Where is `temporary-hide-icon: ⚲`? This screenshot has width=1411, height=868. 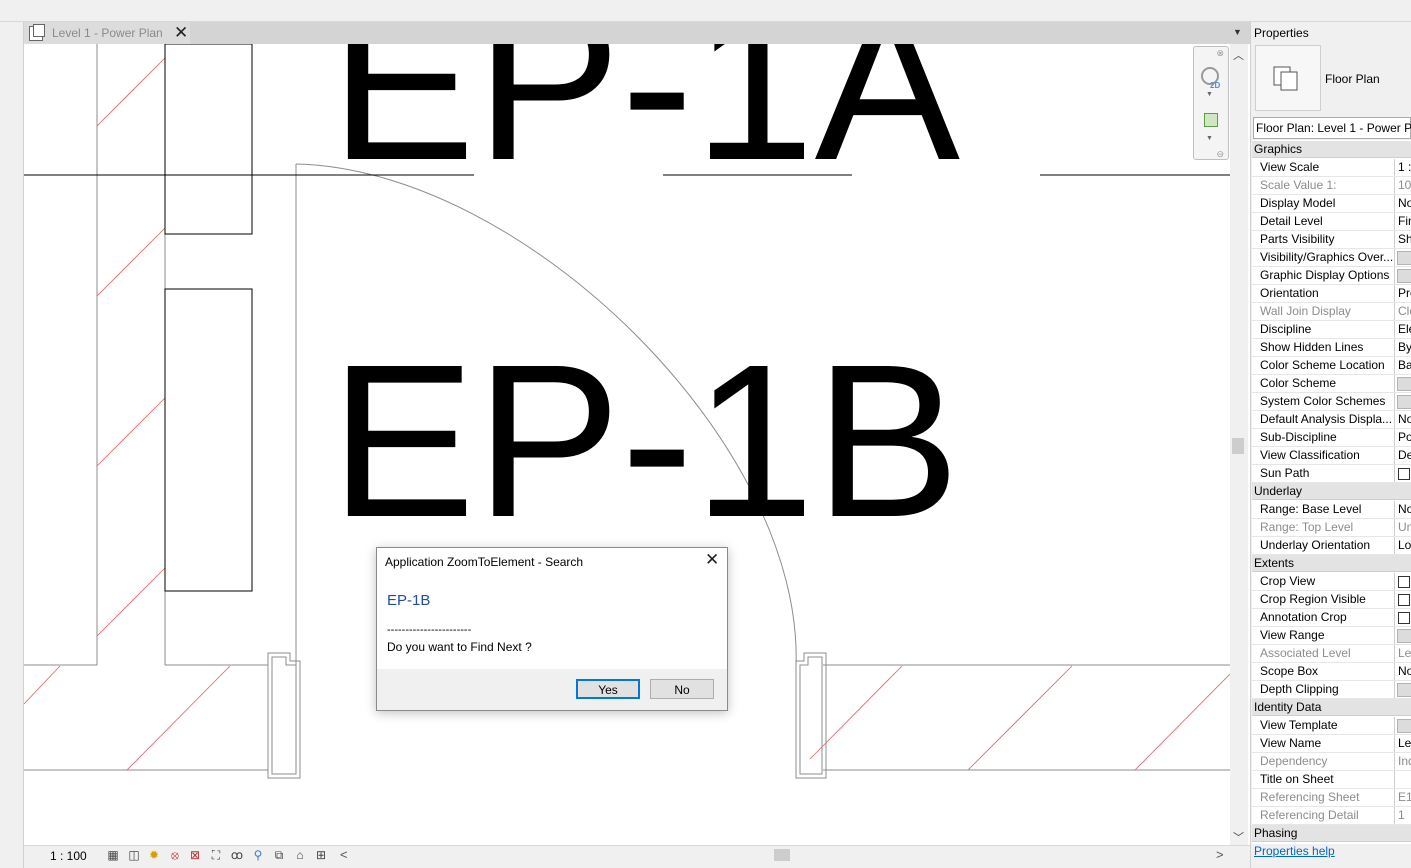
temporary-hide-icon: ⚲ is located at coordinates (258, 855).